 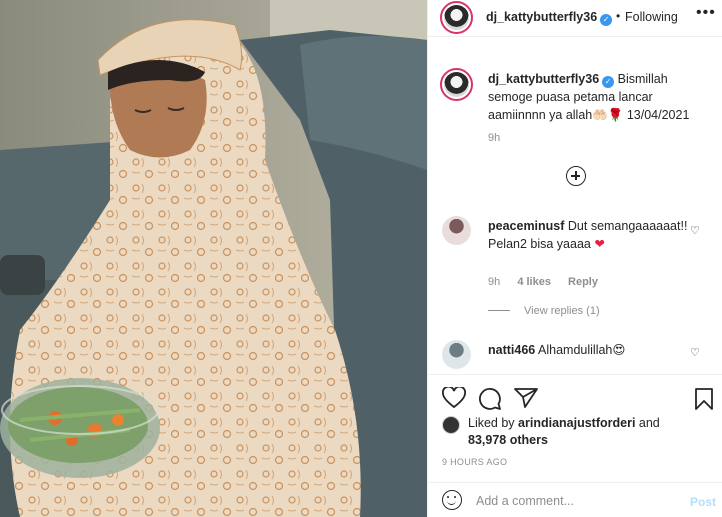 What do you see at coordinates (493, 423) in the screenshot?
I see `likes-prefix: Liked by` at bounding box center [493, 423].